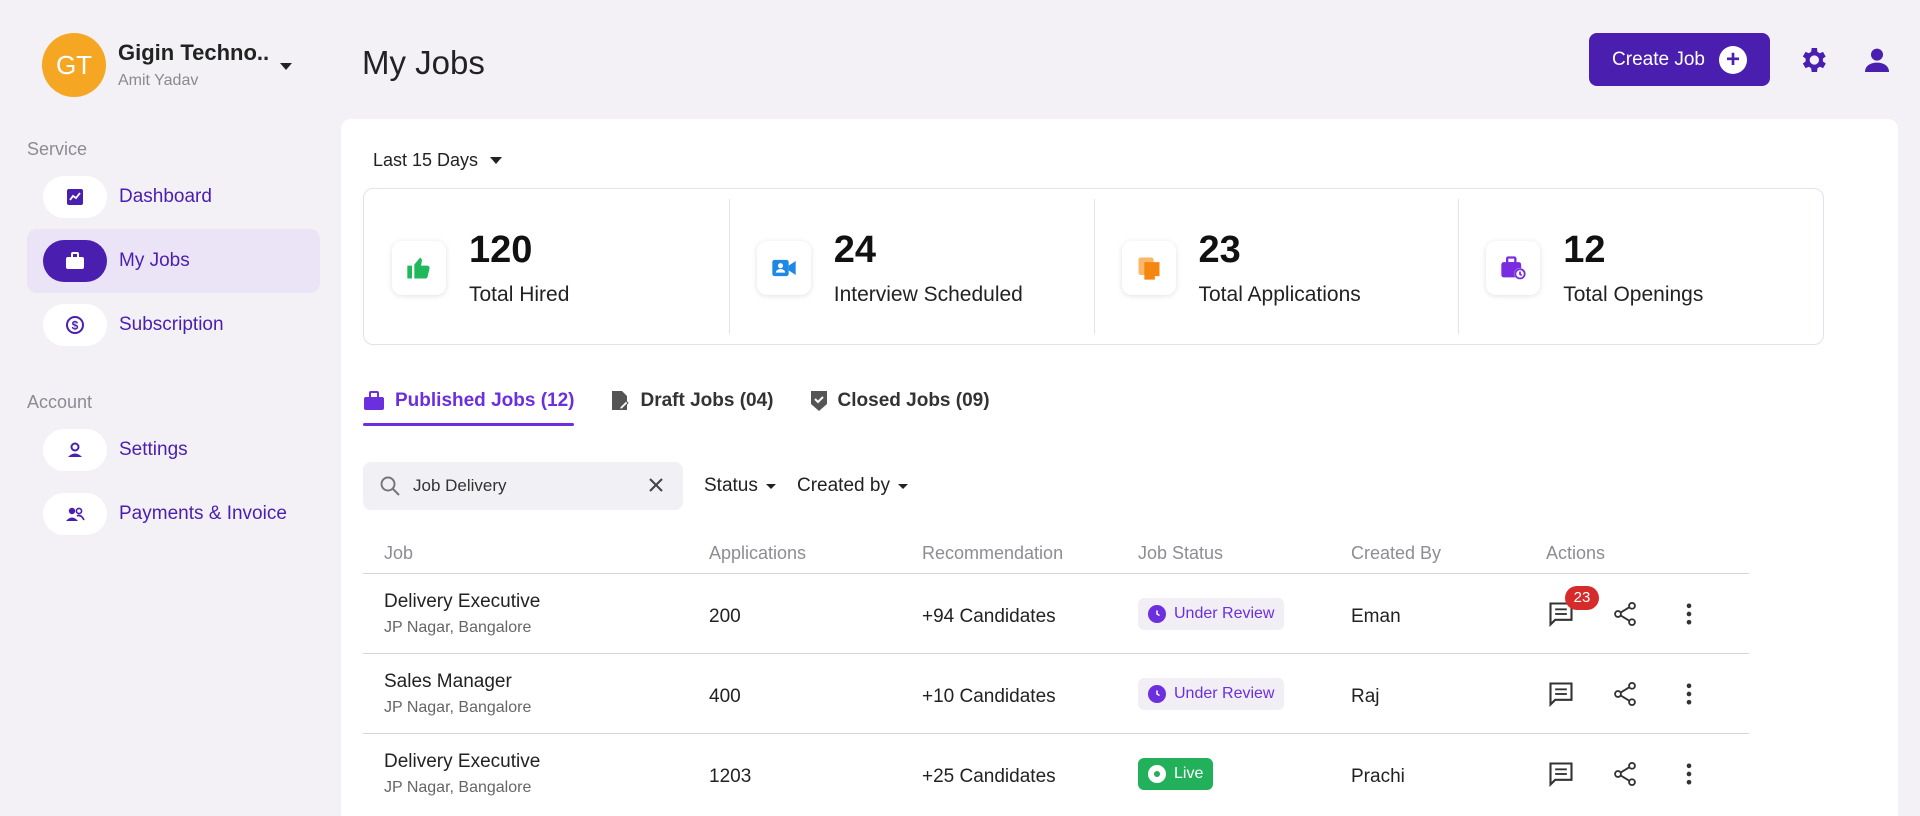 The image size is (1920, 816). What do you see at coordinates (1279, 294) in the screenshot?
I see `stat-label: Total Applications` at bounding box center [1279, 294].